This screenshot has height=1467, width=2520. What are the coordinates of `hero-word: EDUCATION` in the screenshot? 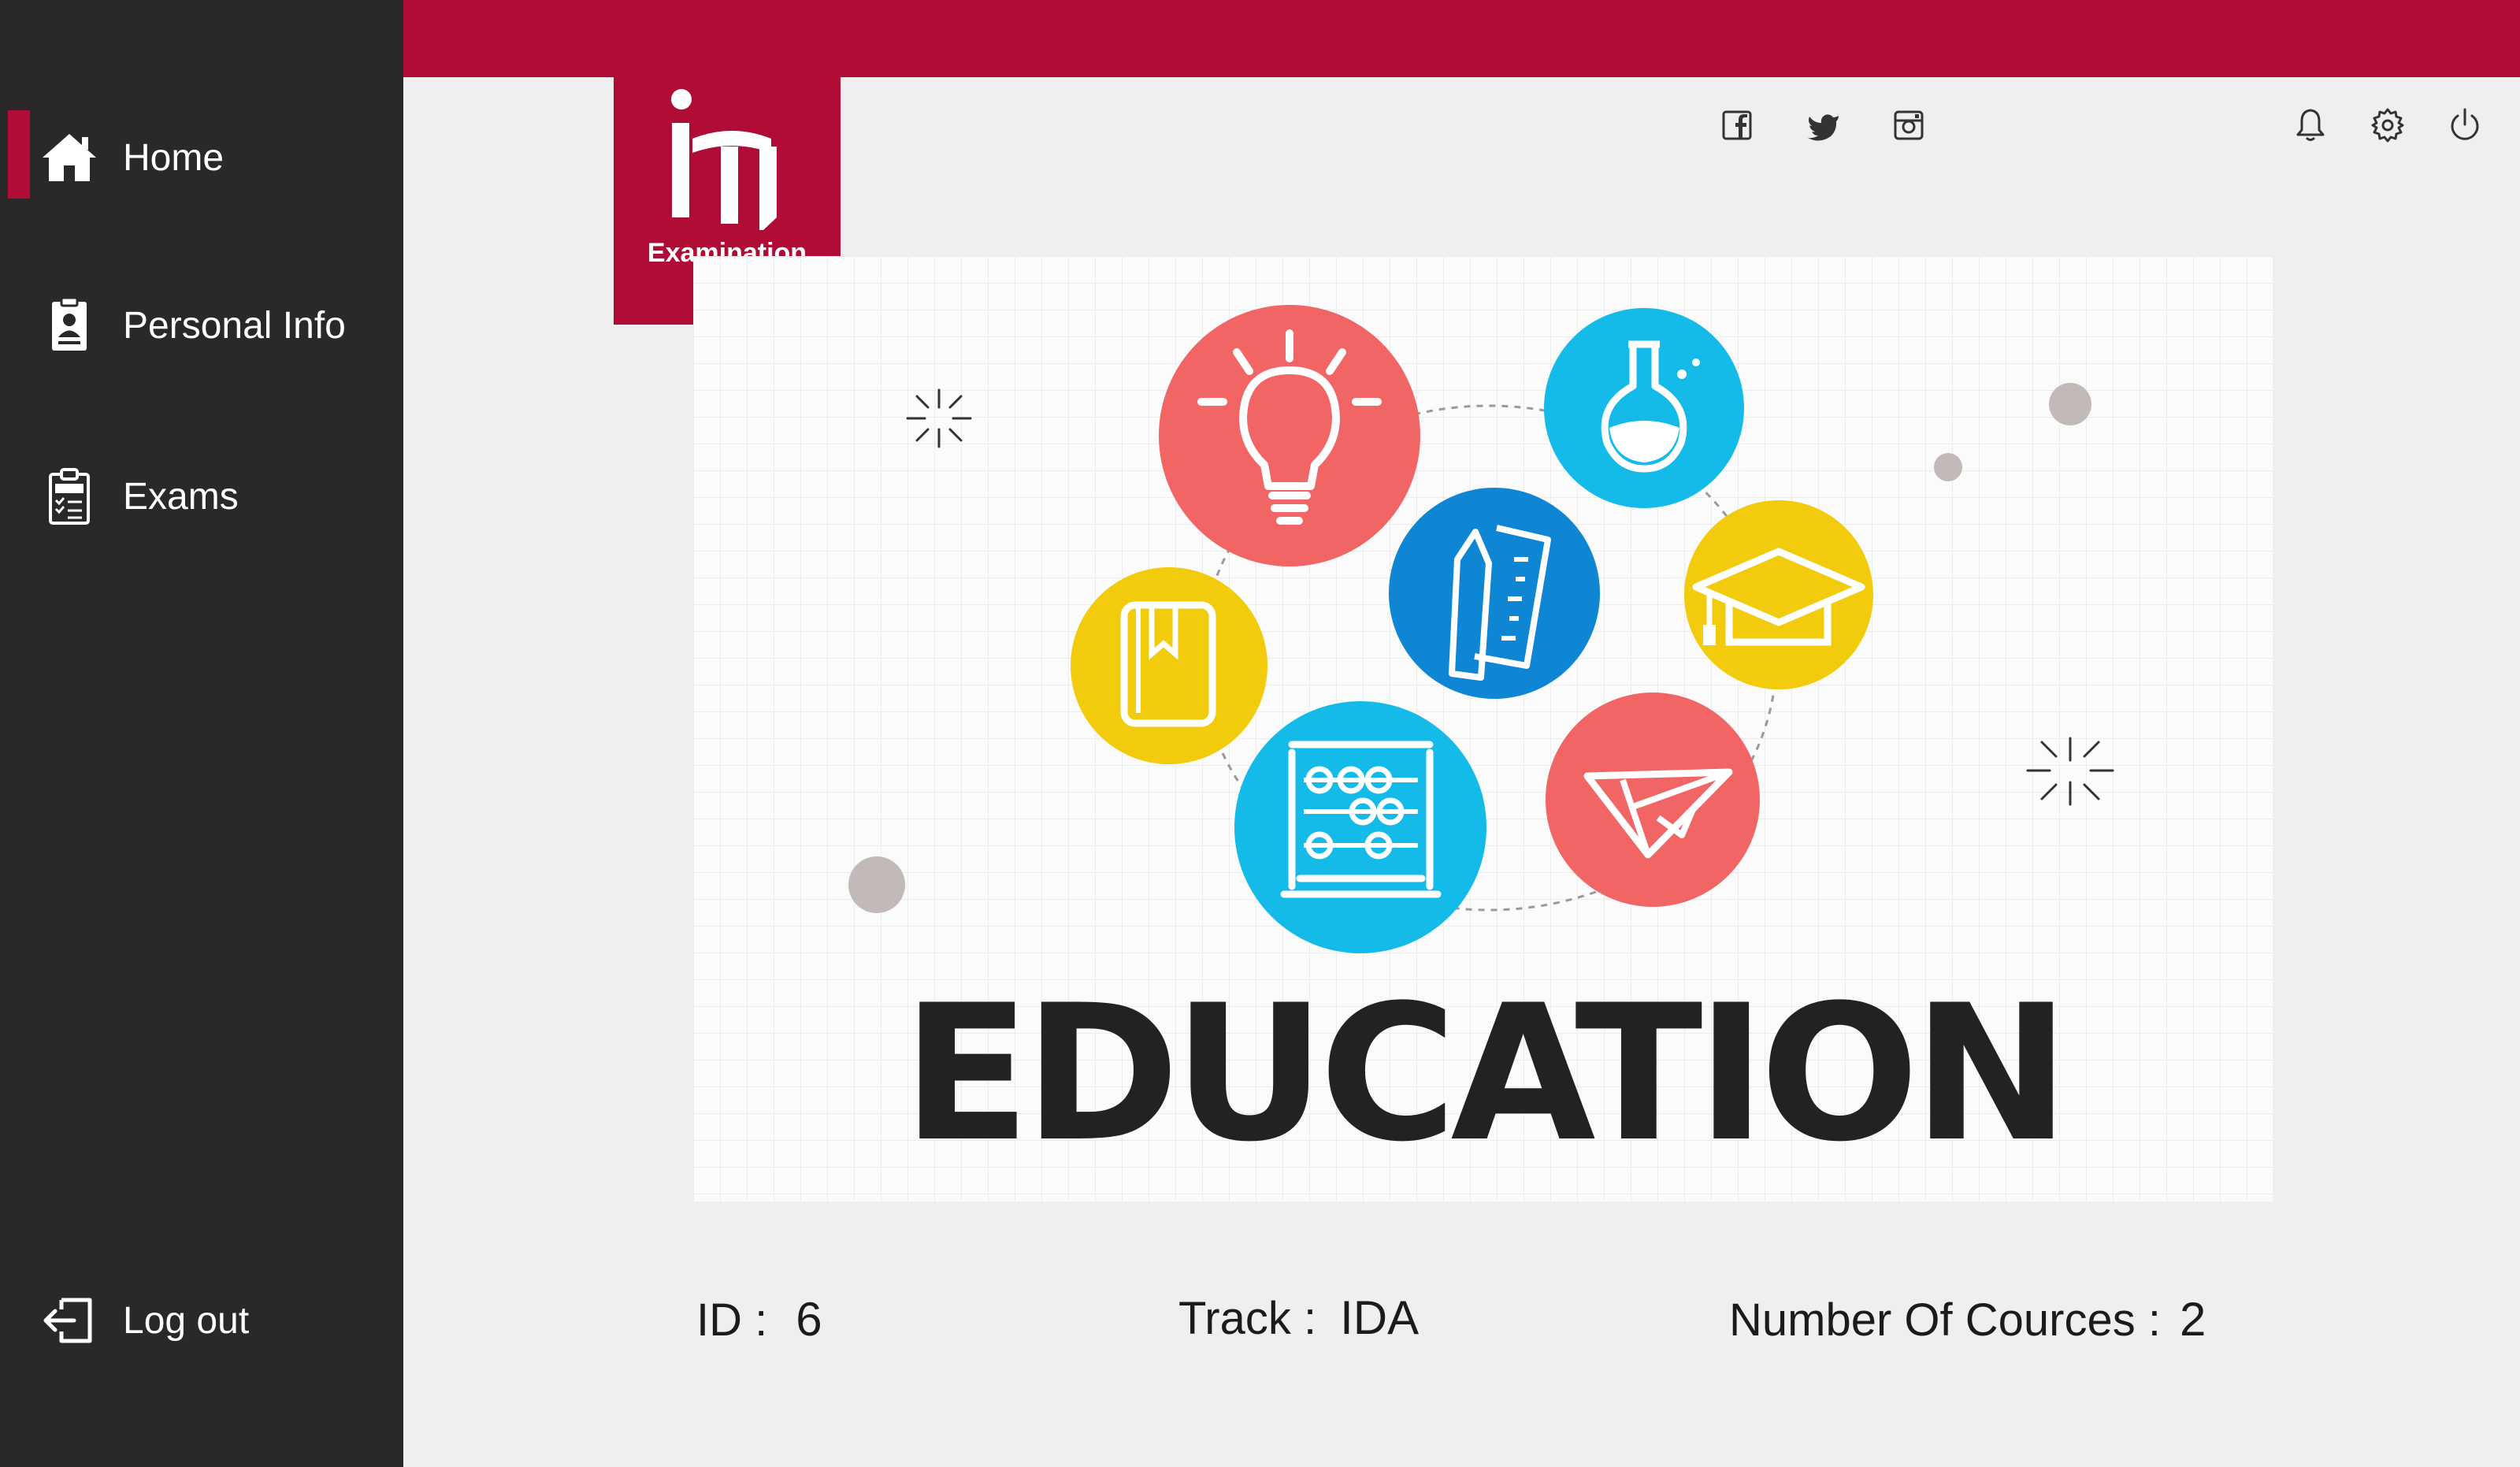 It's located at (1485, 1074).